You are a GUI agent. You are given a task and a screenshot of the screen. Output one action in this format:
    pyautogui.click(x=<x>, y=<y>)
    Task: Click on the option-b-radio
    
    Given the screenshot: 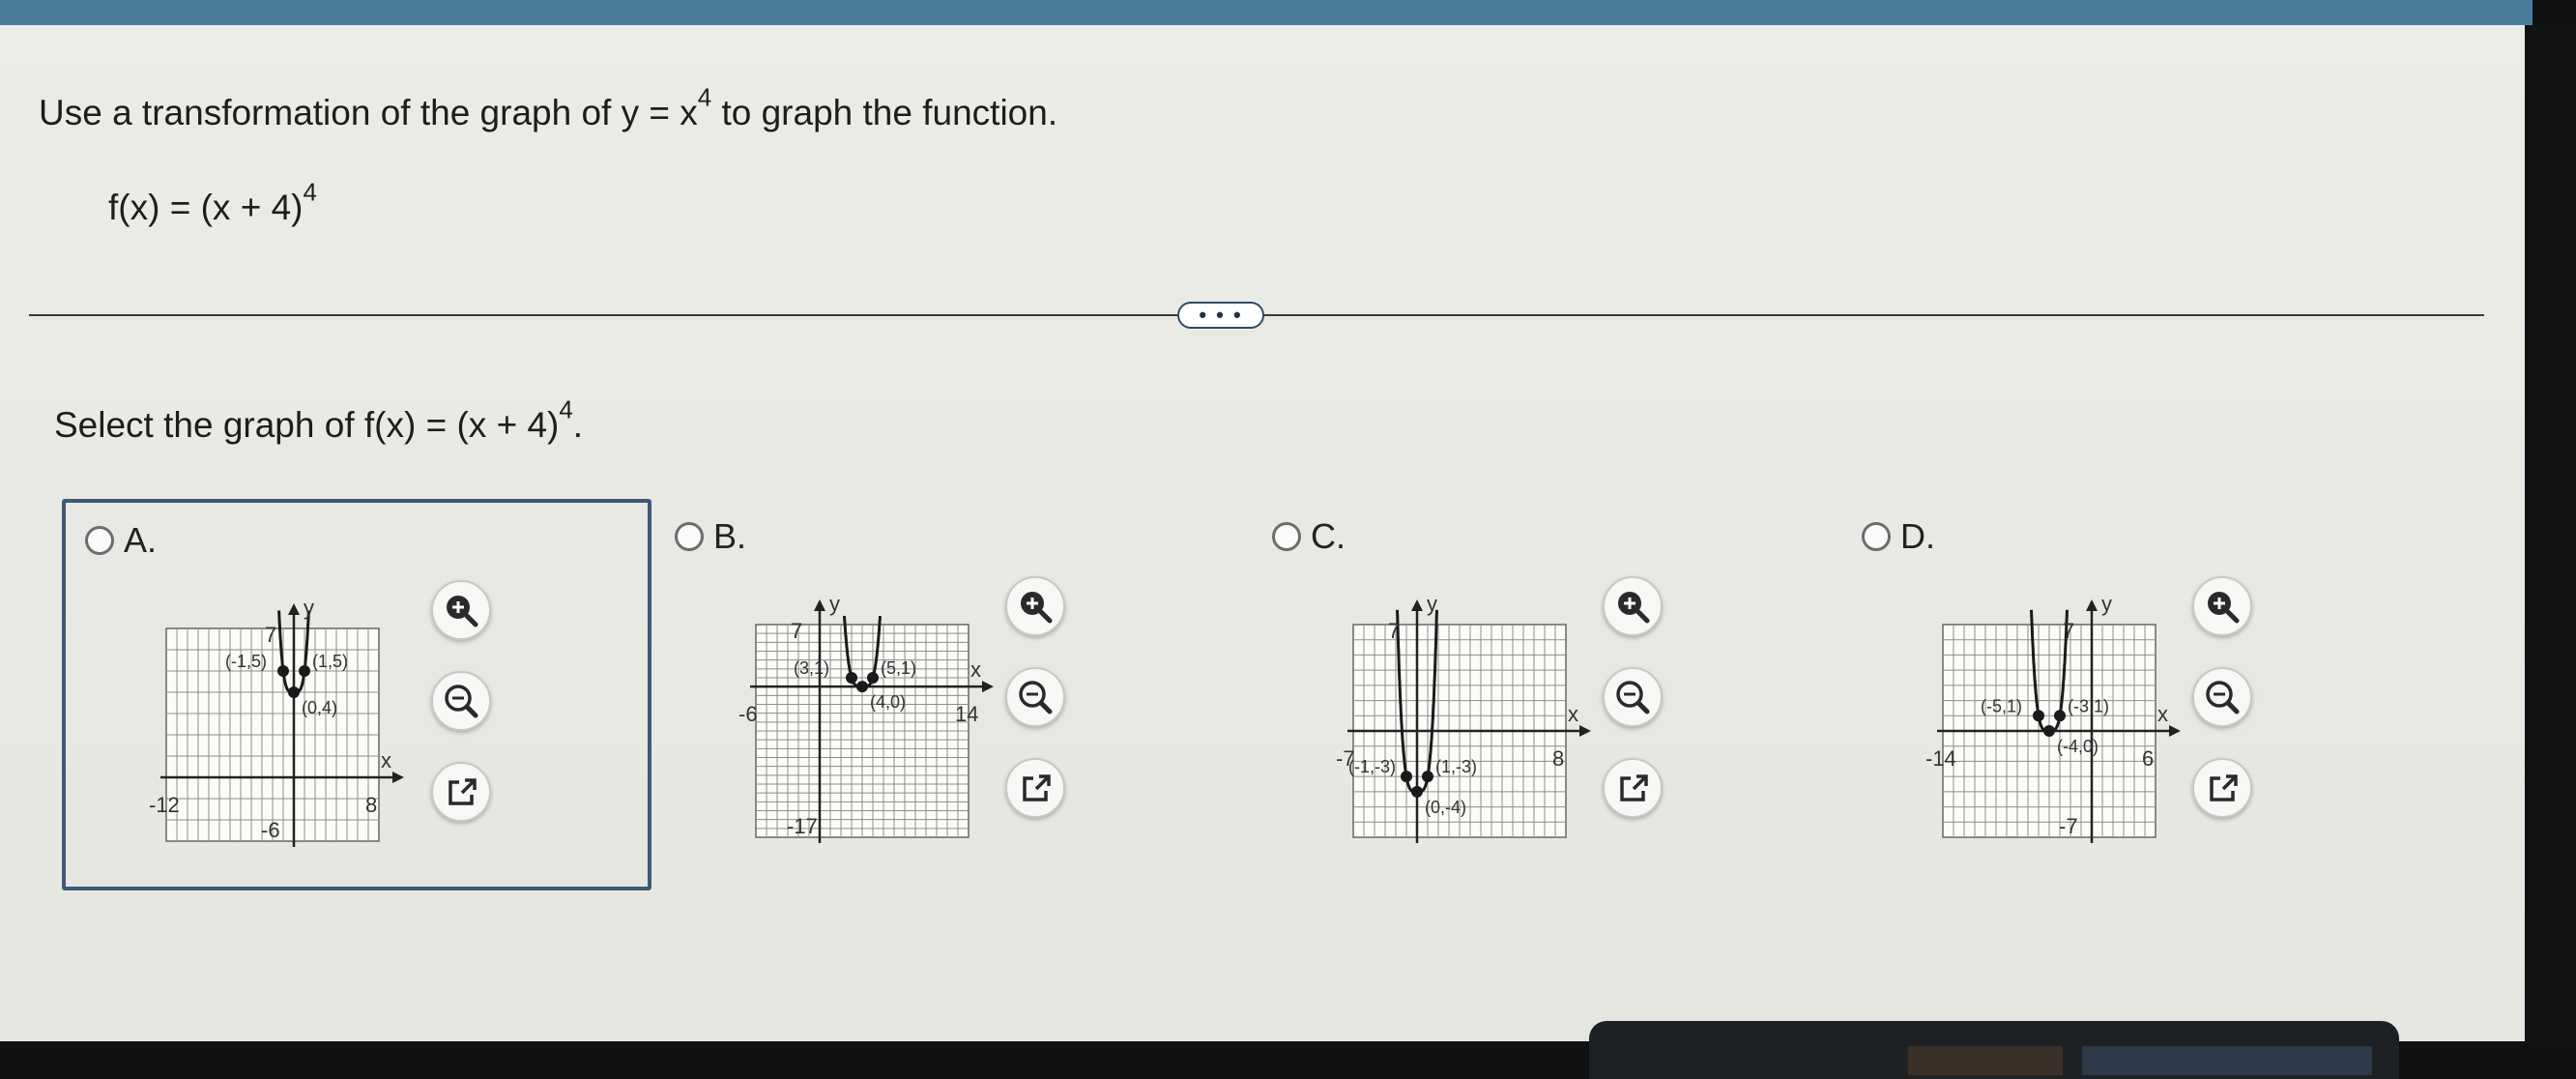 What is the action you would take?
    pyautogui.click(x=689, y=536)
    